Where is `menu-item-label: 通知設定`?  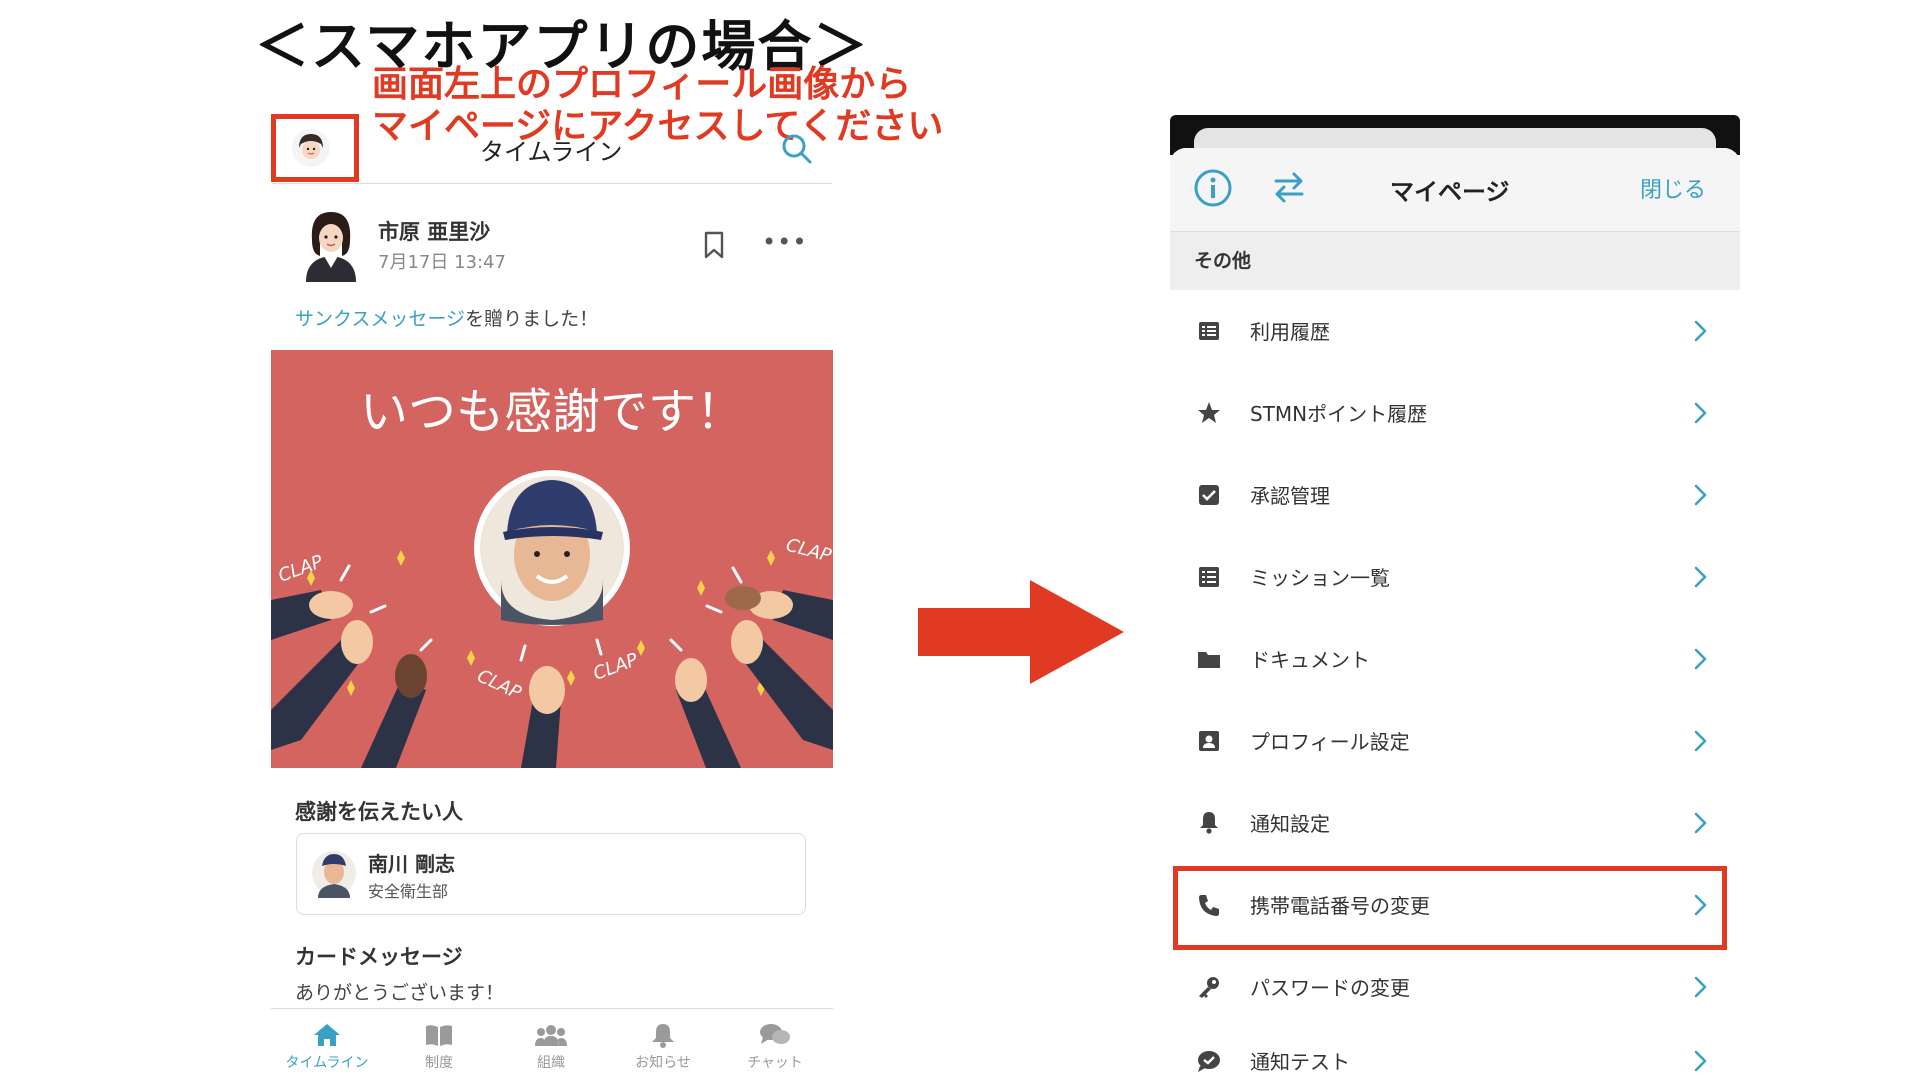 menu-item-label: 通知設定 is located at coordinates (1290, 824).